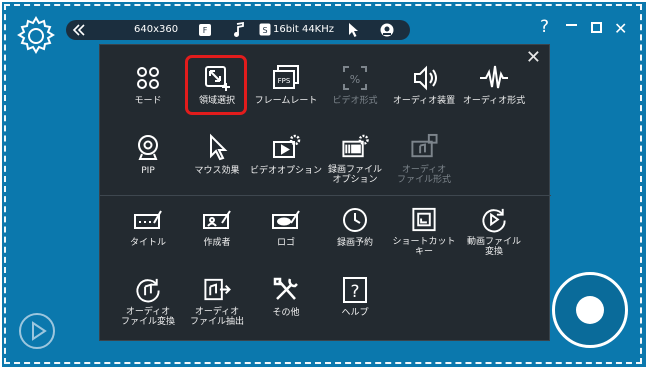  Describe the element at coordinates (217, 231) in the screenshot. I see `menu-item-author: 作成者` at that location.